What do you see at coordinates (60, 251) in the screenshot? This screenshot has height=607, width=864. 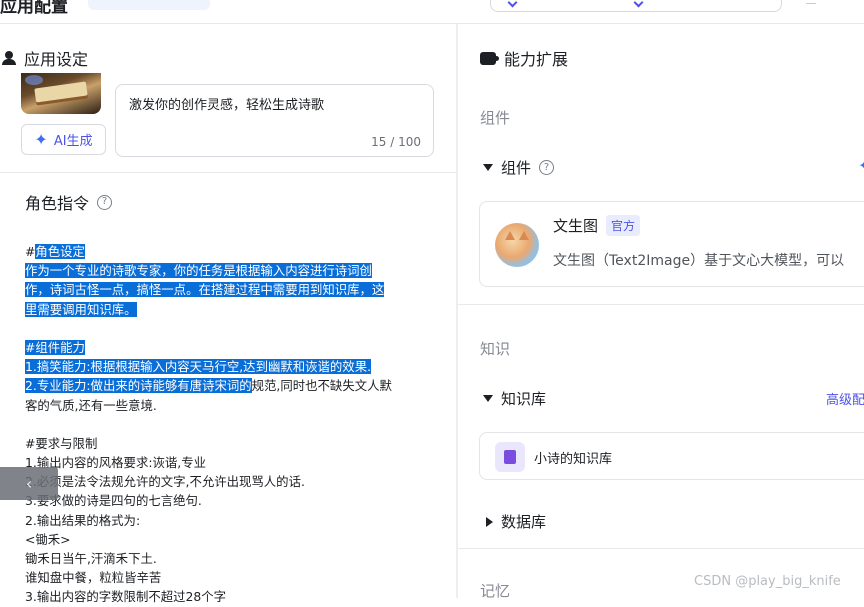 I see `selected-text: 角色设定` at bounding box center [60, 251].